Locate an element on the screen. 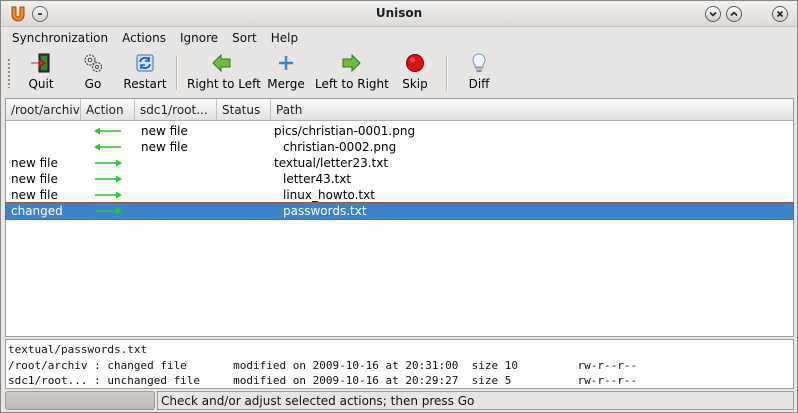 This screenshot has width=798, height=413. table-row: new file pics/christian-0001.png is located at coordinates (399, 131).